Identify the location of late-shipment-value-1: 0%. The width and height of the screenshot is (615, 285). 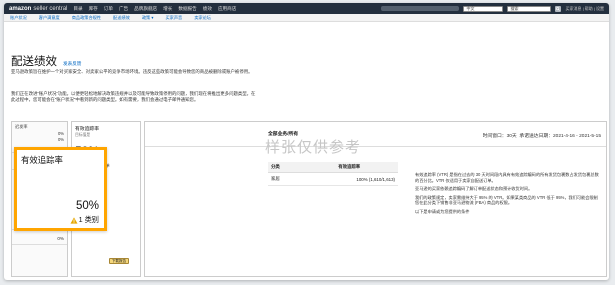
(60, 133).